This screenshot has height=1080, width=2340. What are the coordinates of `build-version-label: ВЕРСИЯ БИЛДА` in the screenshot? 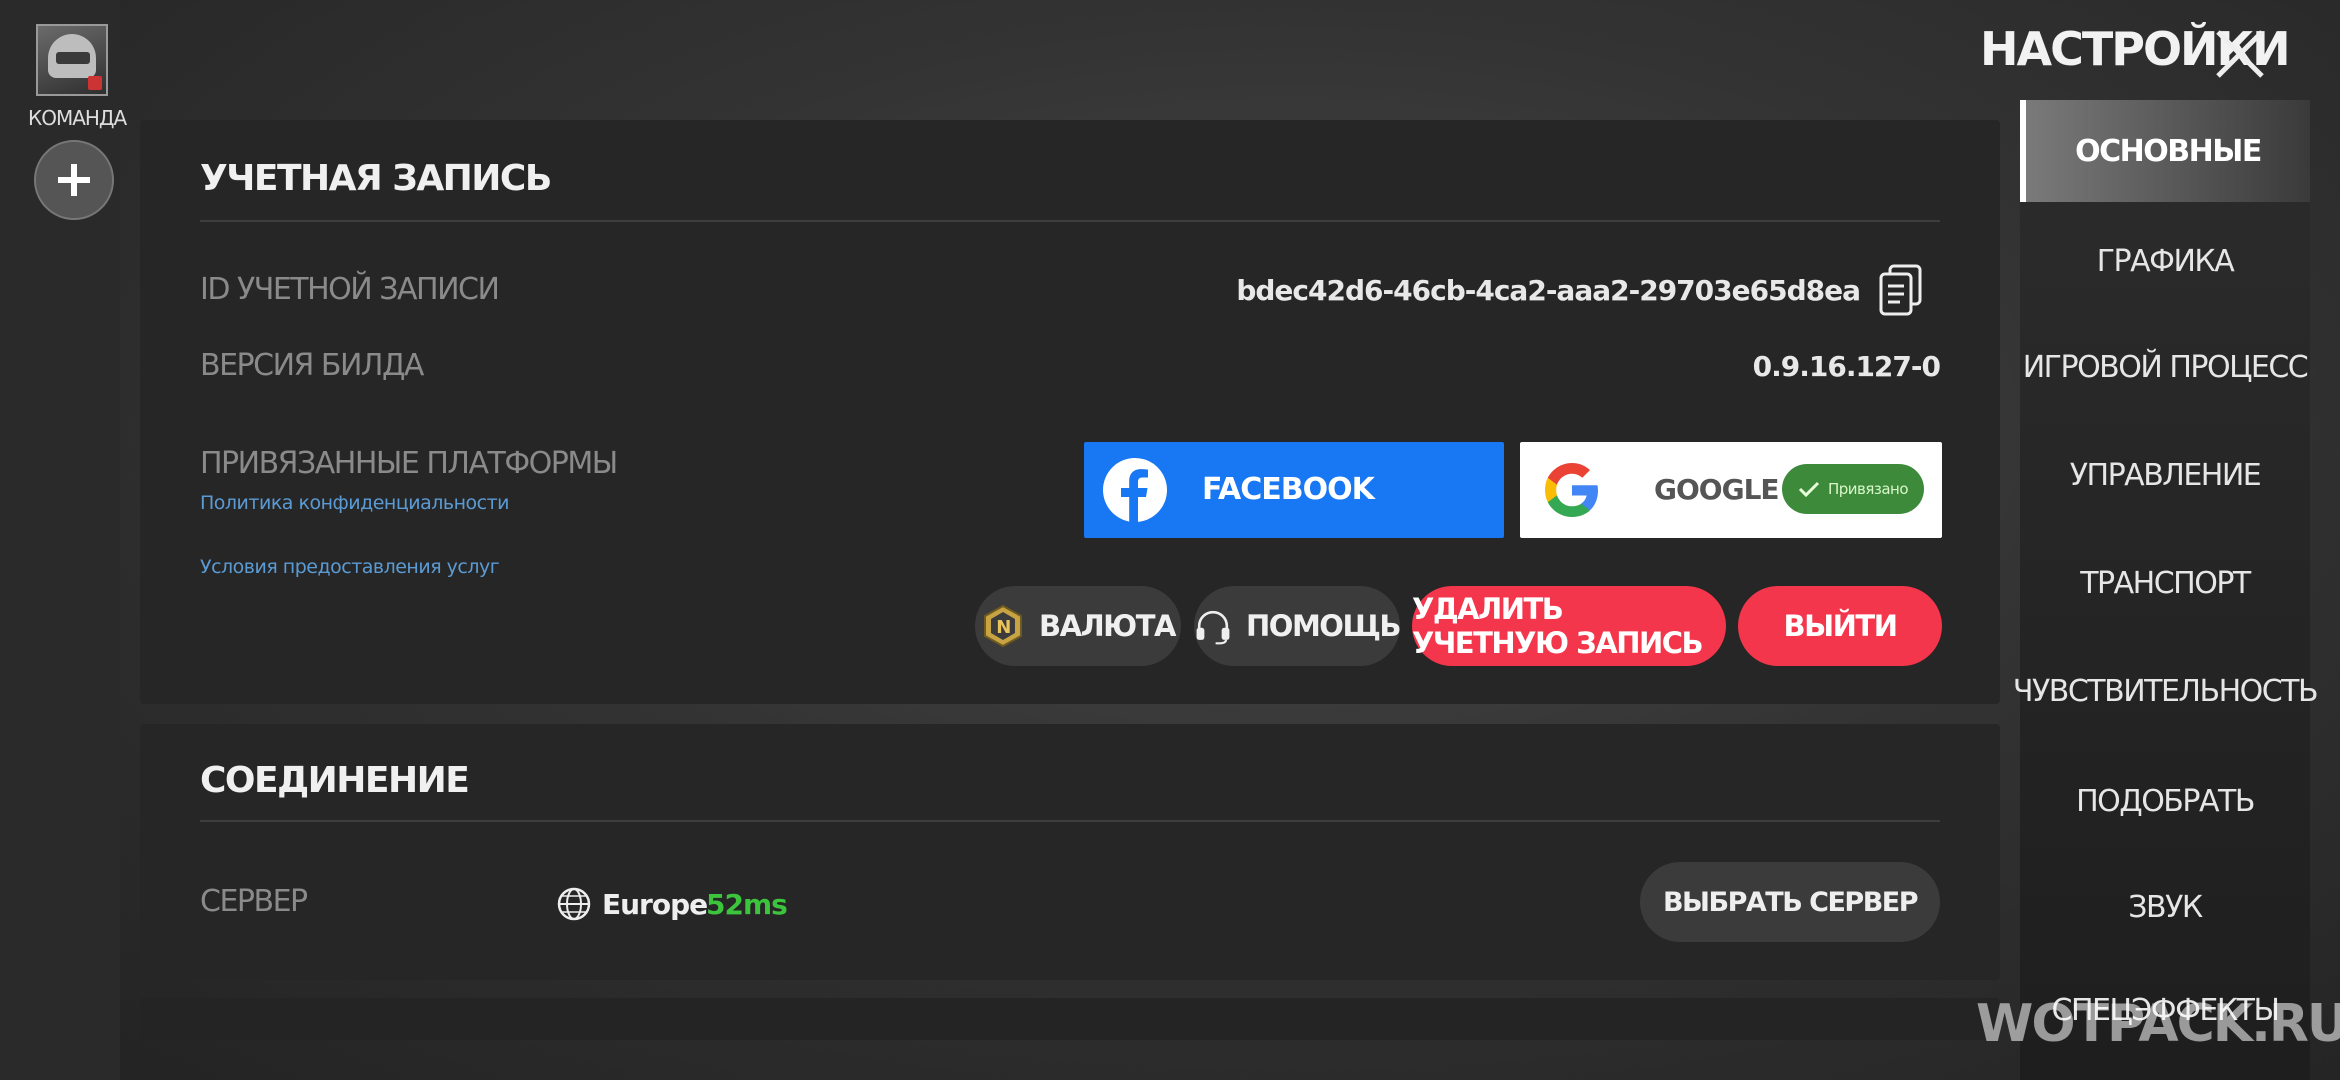 It's located at (312, 365).